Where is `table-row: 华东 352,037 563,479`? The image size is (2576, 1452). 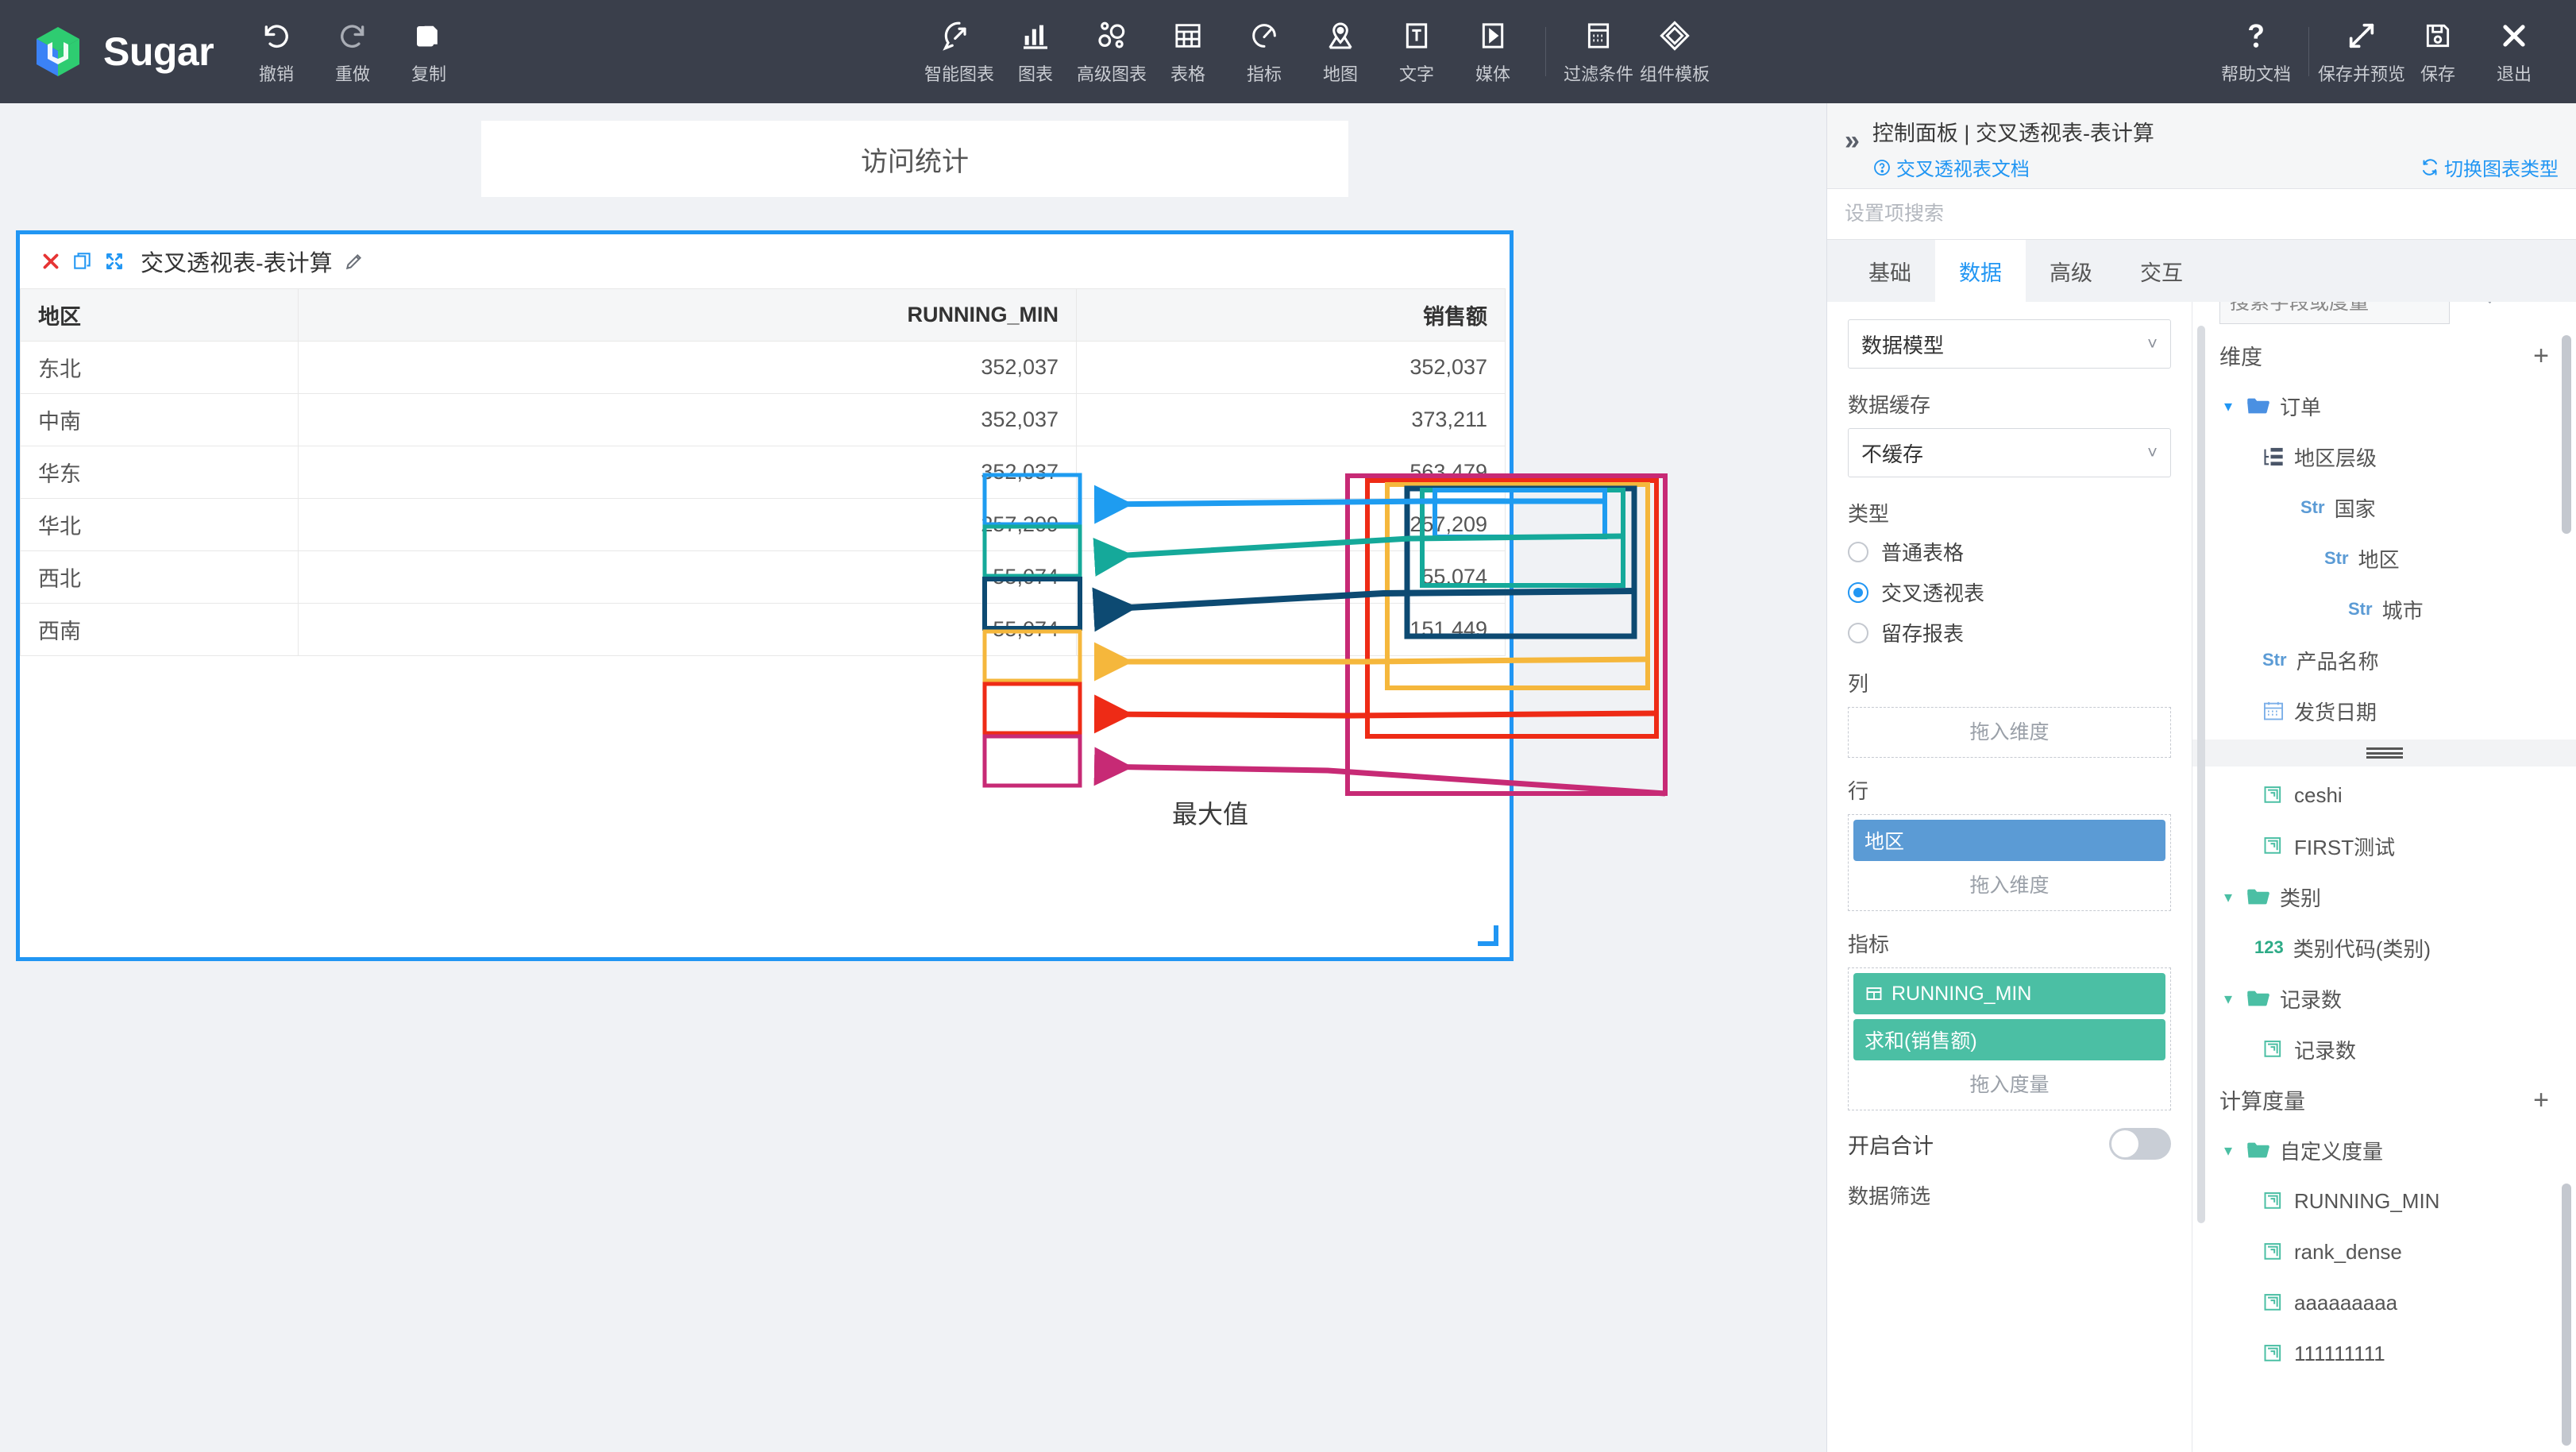 table-row: 华东 352,037 563,479 is located at coordinates (763, 472).